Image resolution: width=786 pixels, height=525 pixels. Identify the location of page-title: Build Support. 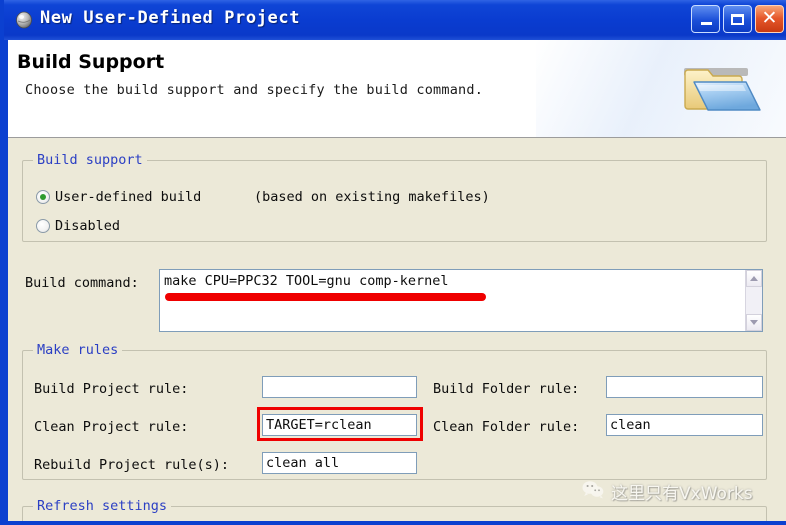
(91, 62).